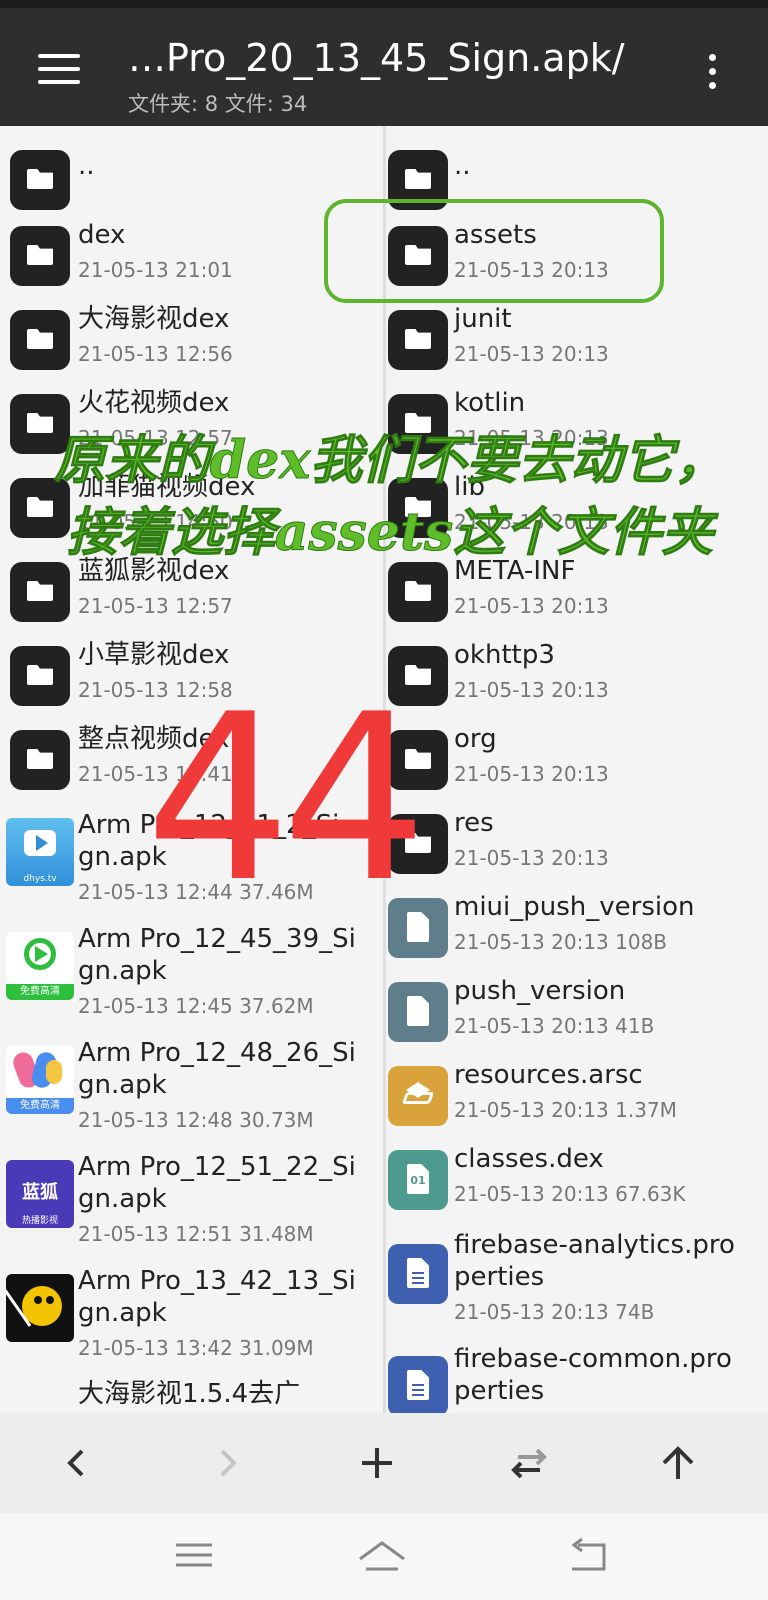 Image resolution: width=768 pixels, height=1600 pixels. I want to click on list-item-parent: .., so click(191, 178).